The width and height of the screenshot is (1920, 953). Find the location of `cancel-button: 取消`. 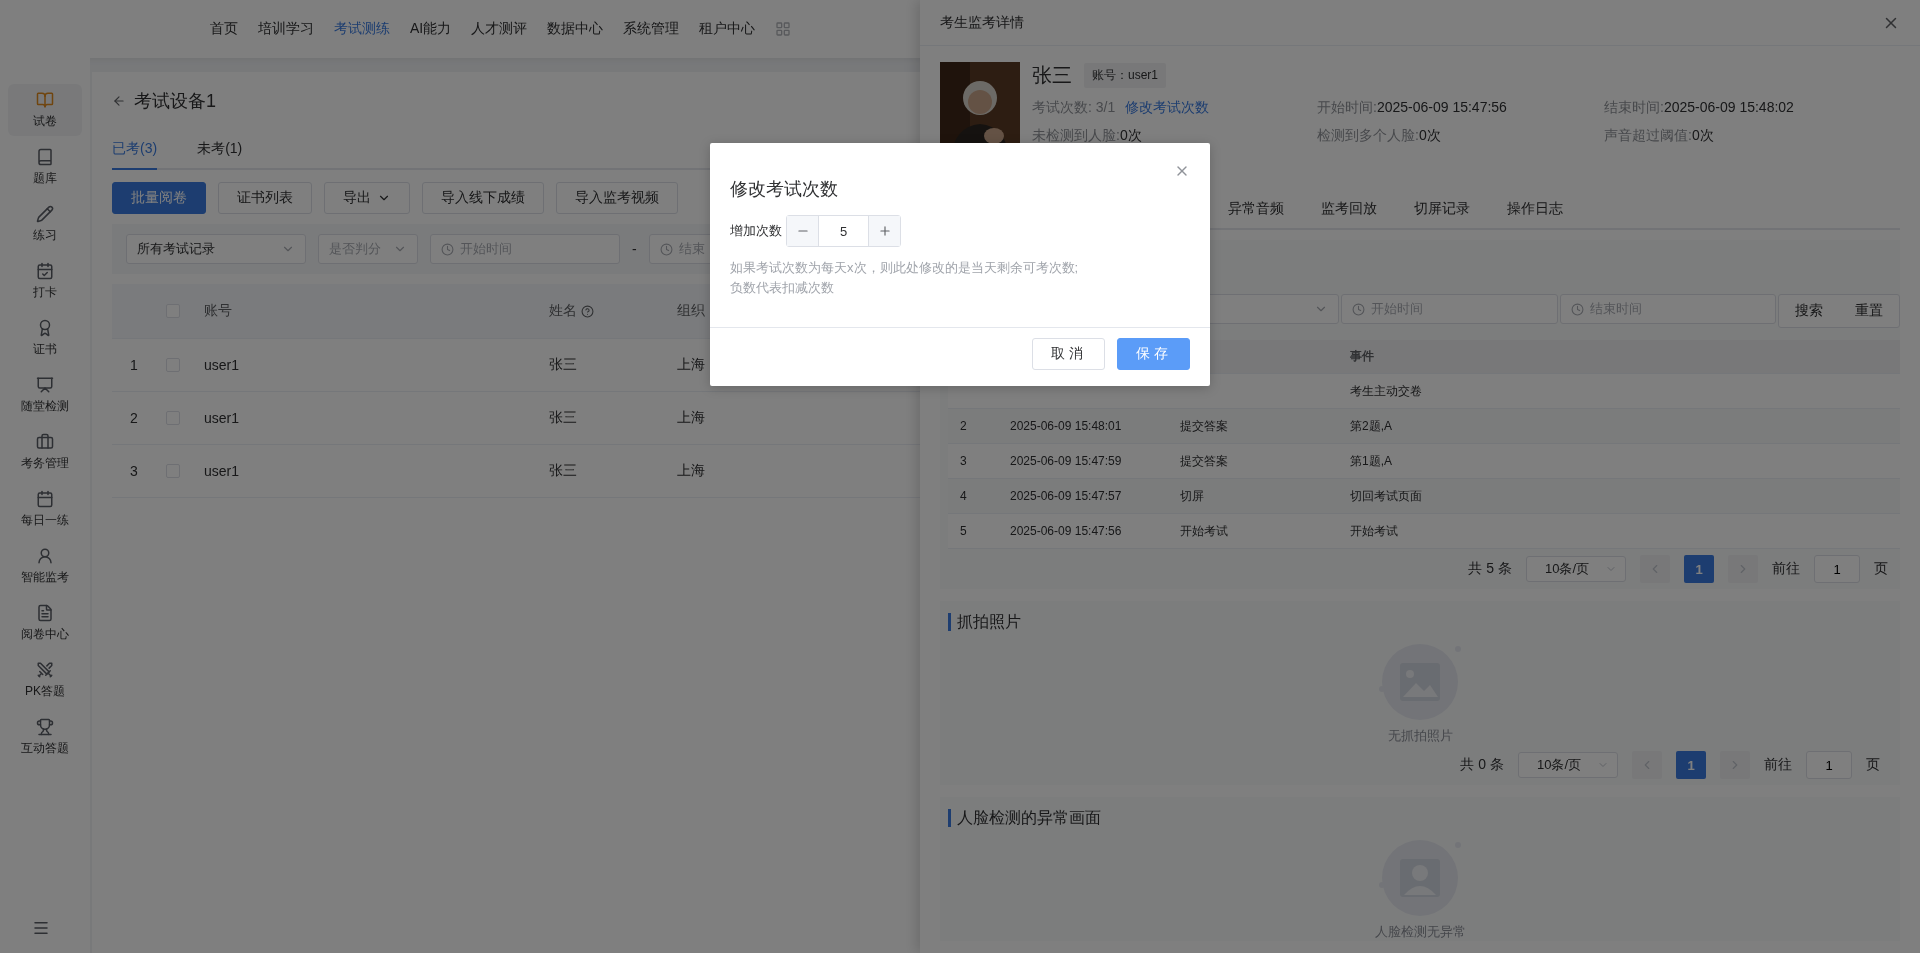

cancel-button: 取消 is located at coordinates (1068, 354).